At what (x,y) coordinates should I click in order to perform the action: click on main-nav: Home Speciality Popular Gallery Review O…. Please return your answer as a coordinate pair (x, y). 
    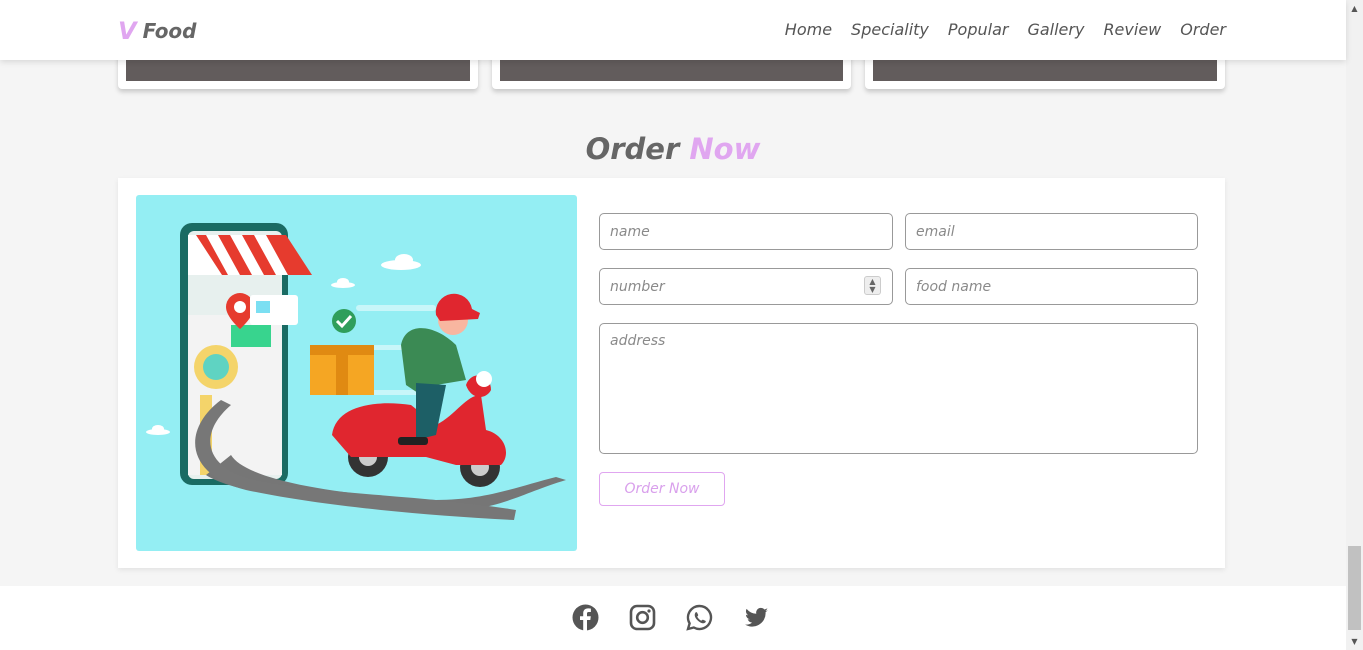
    Looking at the image, I should click on (1005, 29).